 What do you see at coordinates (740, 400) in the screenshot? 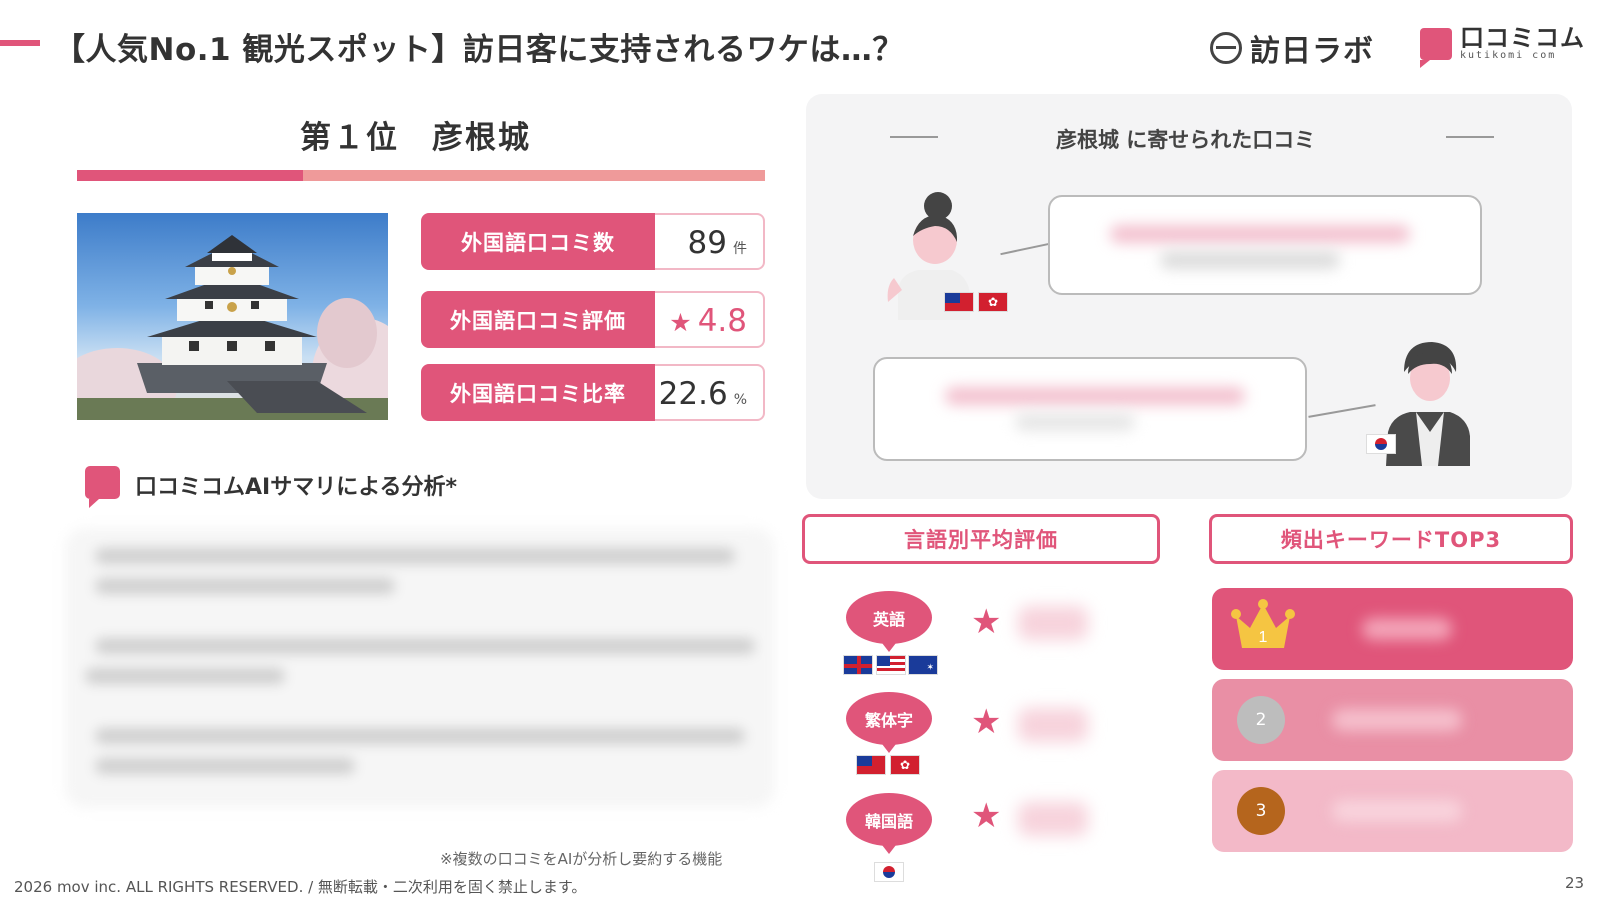
I see `stat-review-ratio-unit: %` at bounding box center [740, 400].